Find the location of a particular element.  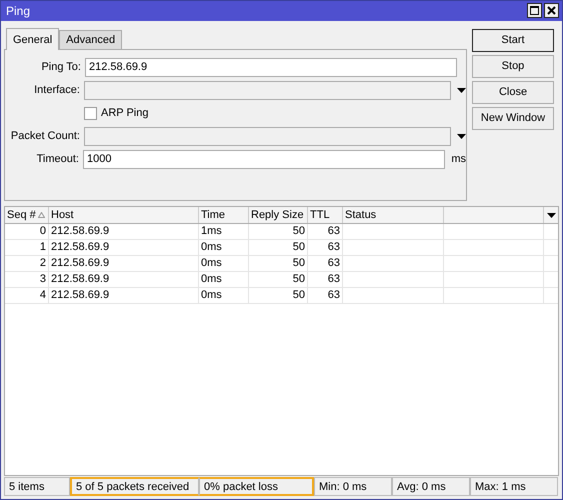

column-header: Time is located at coordinates (224, 215).